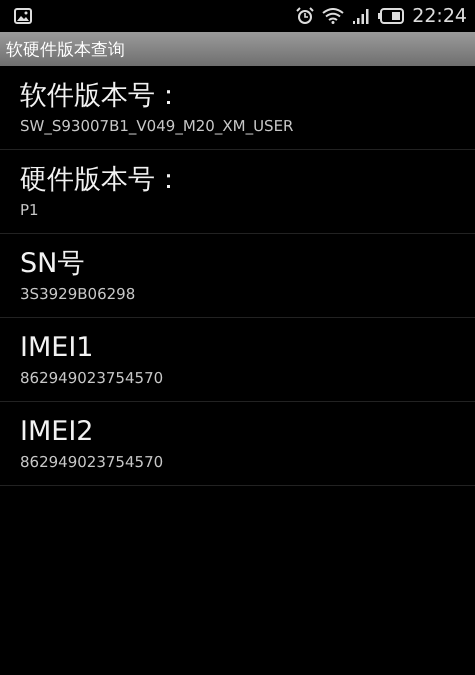 This screenshot has width=475, height=675. I want to click on item-value: SW_S93007B1_V049_M20_XM_USER, so click(157, 126).